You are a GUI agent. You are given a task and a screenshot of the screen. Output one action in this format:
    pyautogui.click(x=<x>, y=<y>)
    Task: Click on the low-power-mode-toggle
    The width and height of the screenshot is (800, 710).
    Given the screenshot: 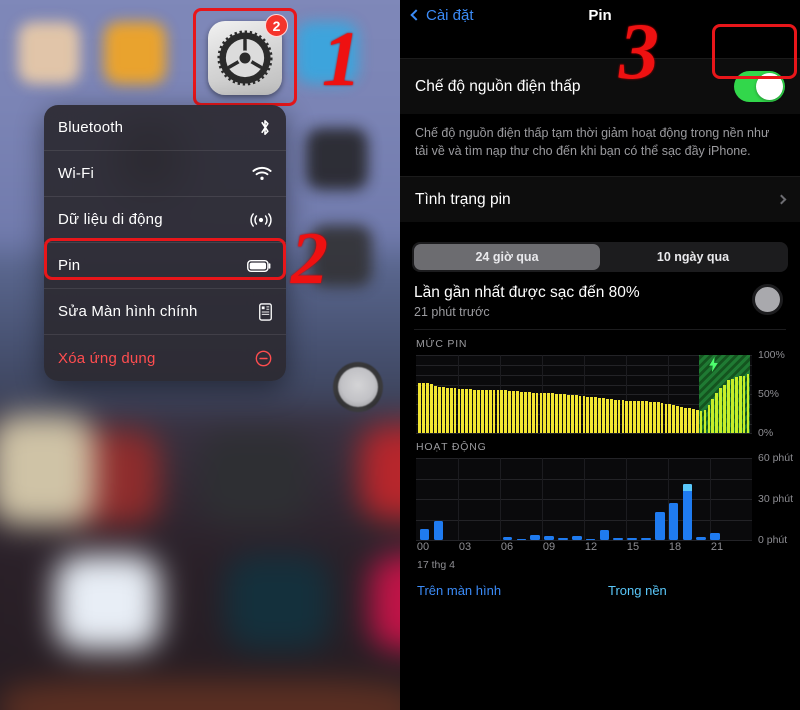 What is the action you would take?
    pyautogui.click(x=759, y=86)
    